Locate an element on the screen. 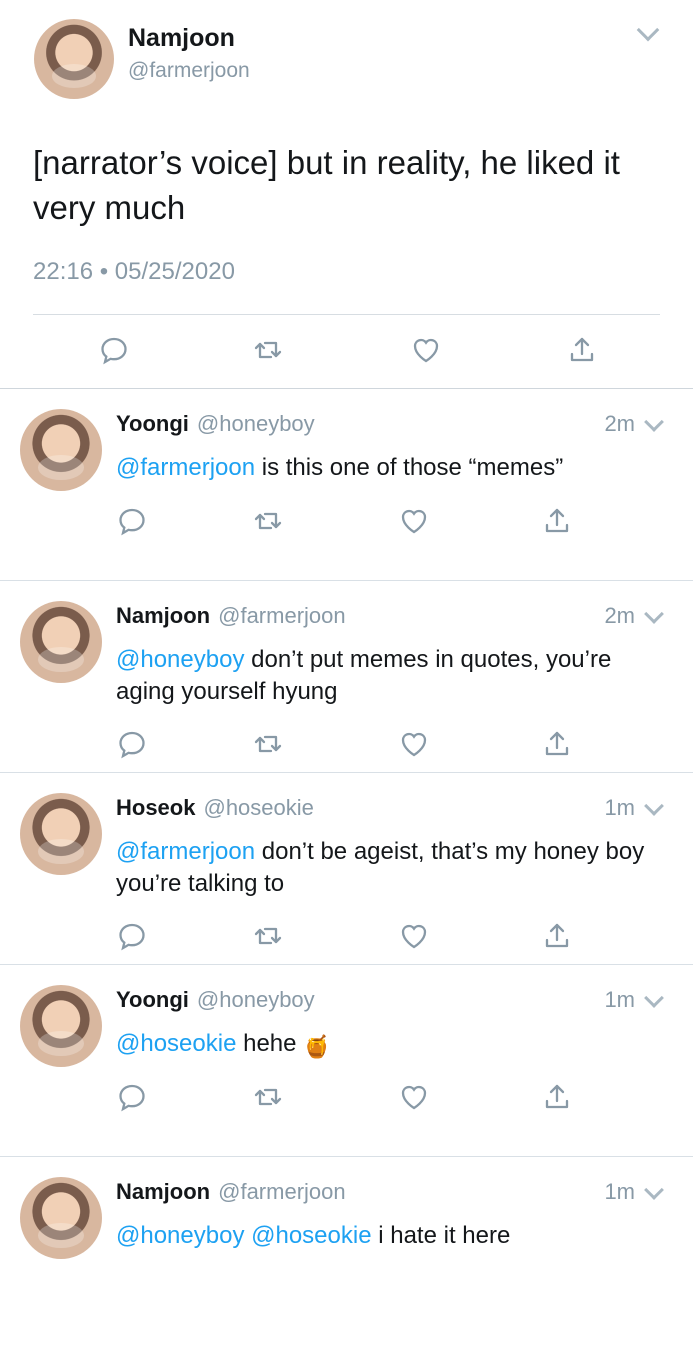 Image resolution: width=693 pixels, height=1348 pixels. reply-text: @honeyboy @hoseokie i hate it here is located at coordinates (396, 1236).